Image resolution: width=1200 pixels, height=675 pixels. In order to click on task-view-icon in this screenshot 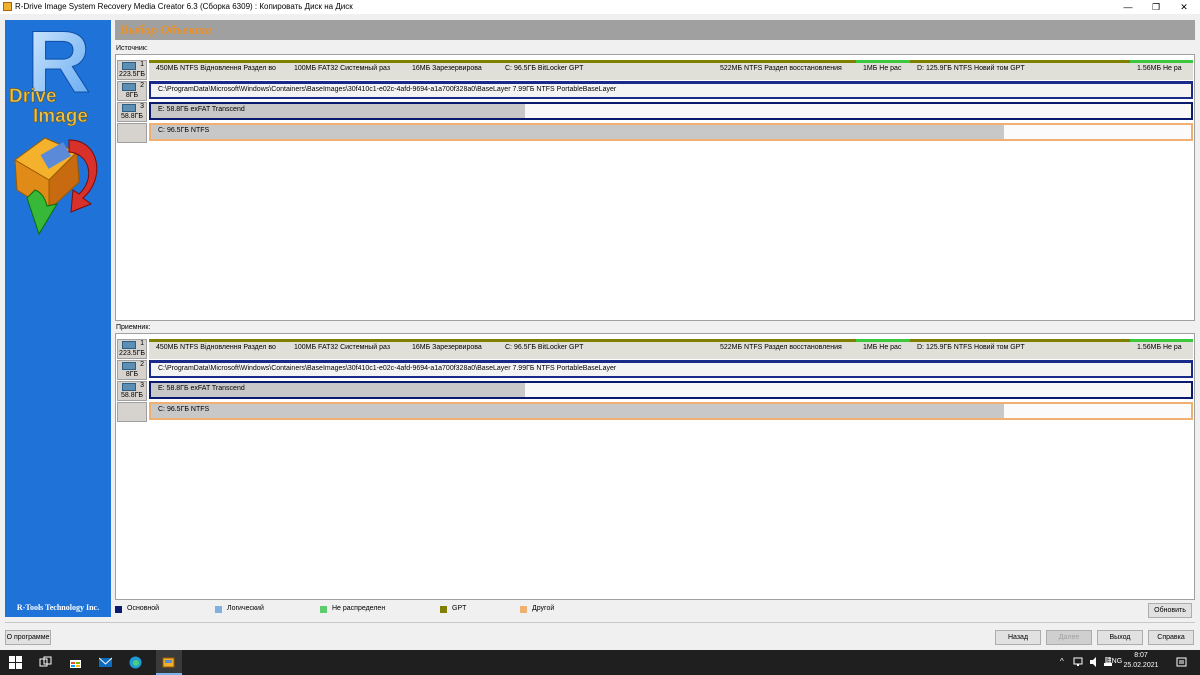, I will do `click(45, 662)`.